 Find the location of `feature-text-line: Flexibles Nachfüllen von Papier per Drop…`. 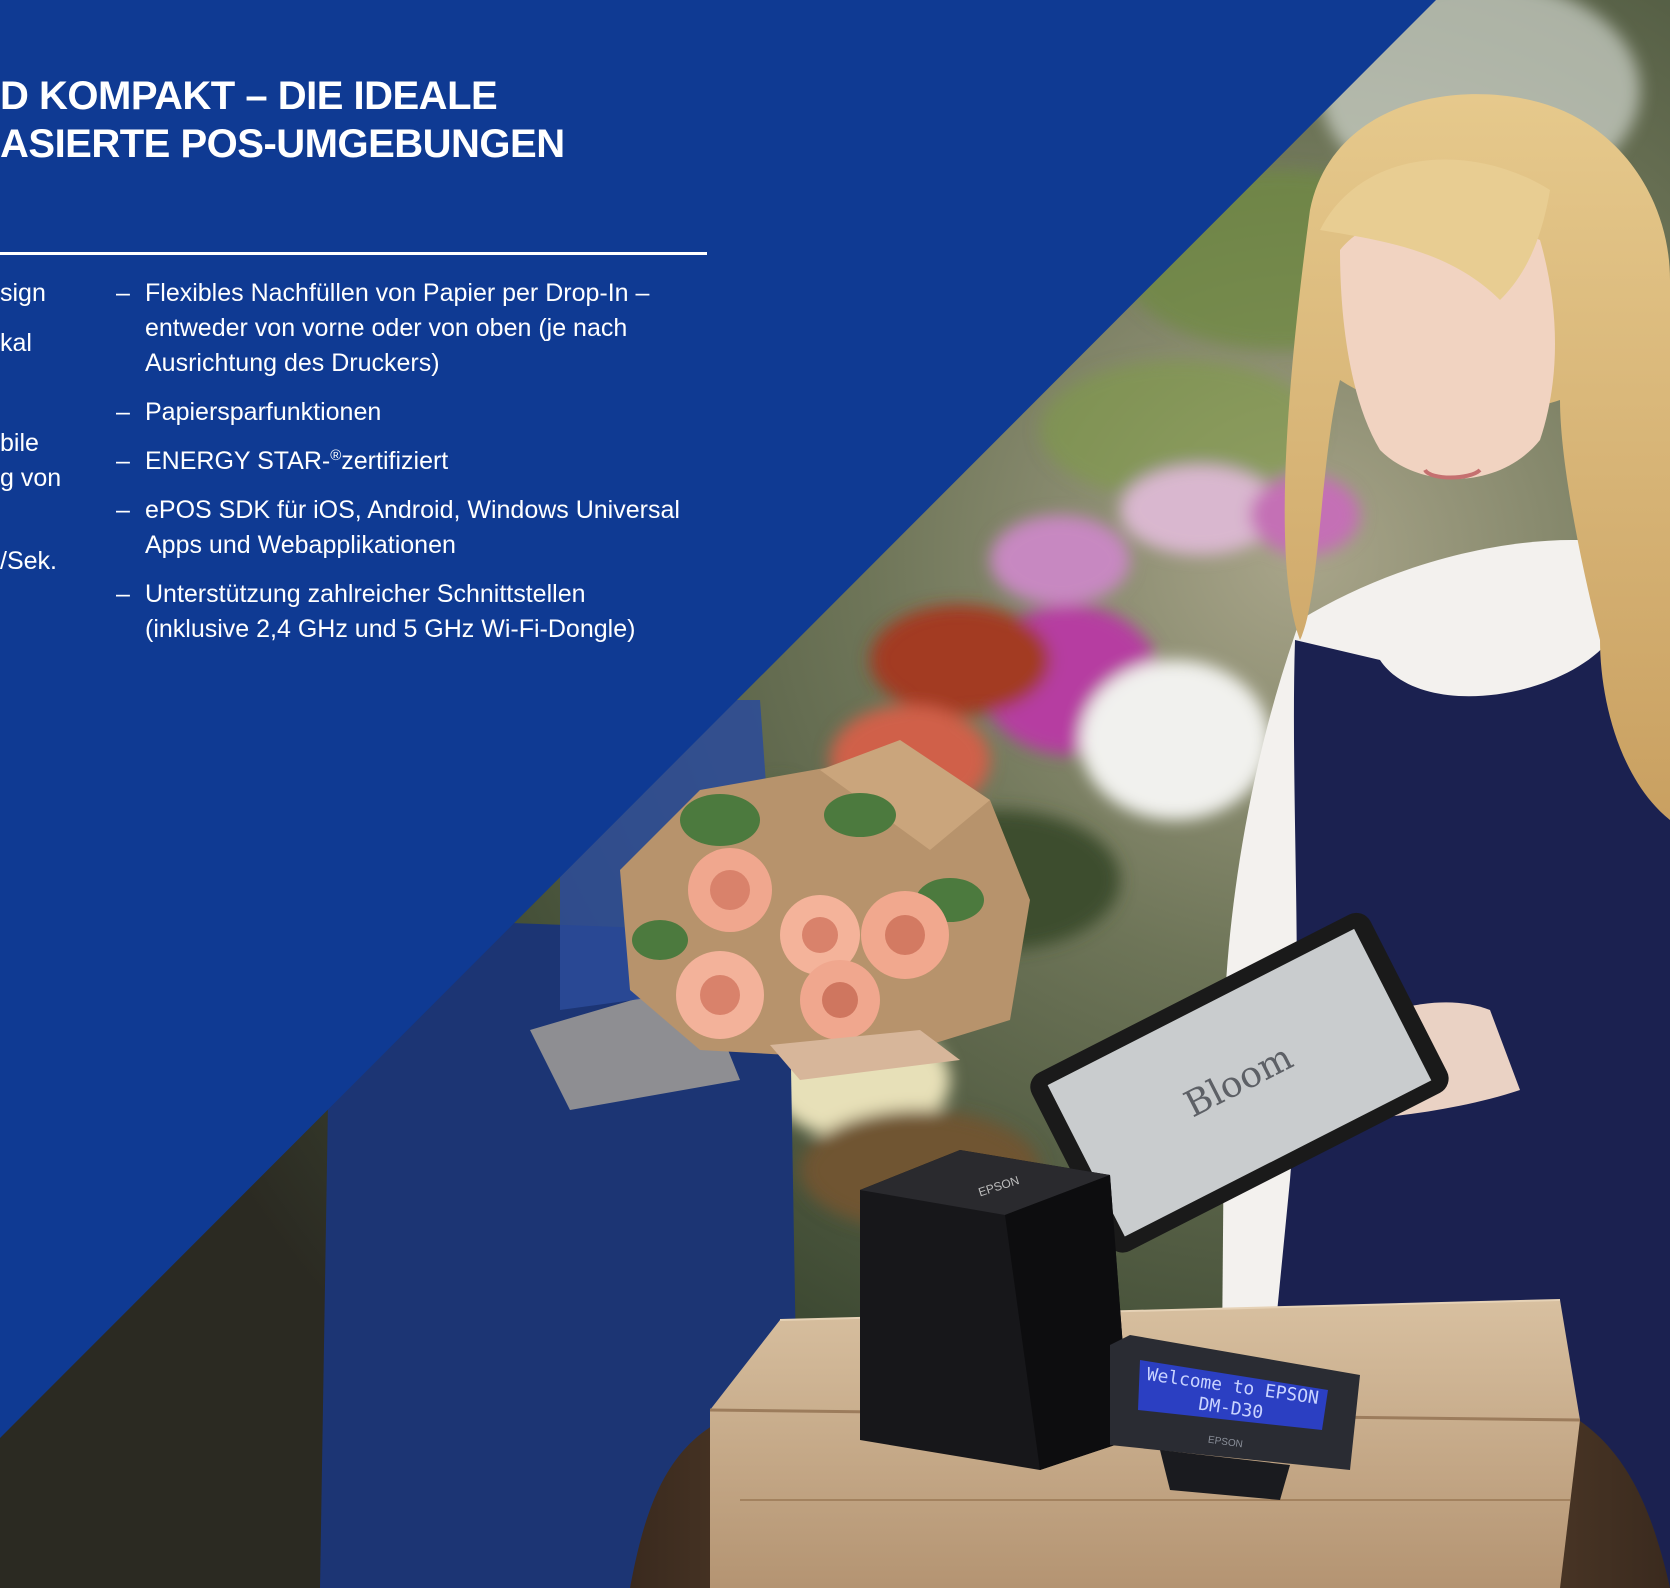

feature-text-line: Flexibles Nachfüllen von Papier per Drop… is located at coordinates (397, 293).